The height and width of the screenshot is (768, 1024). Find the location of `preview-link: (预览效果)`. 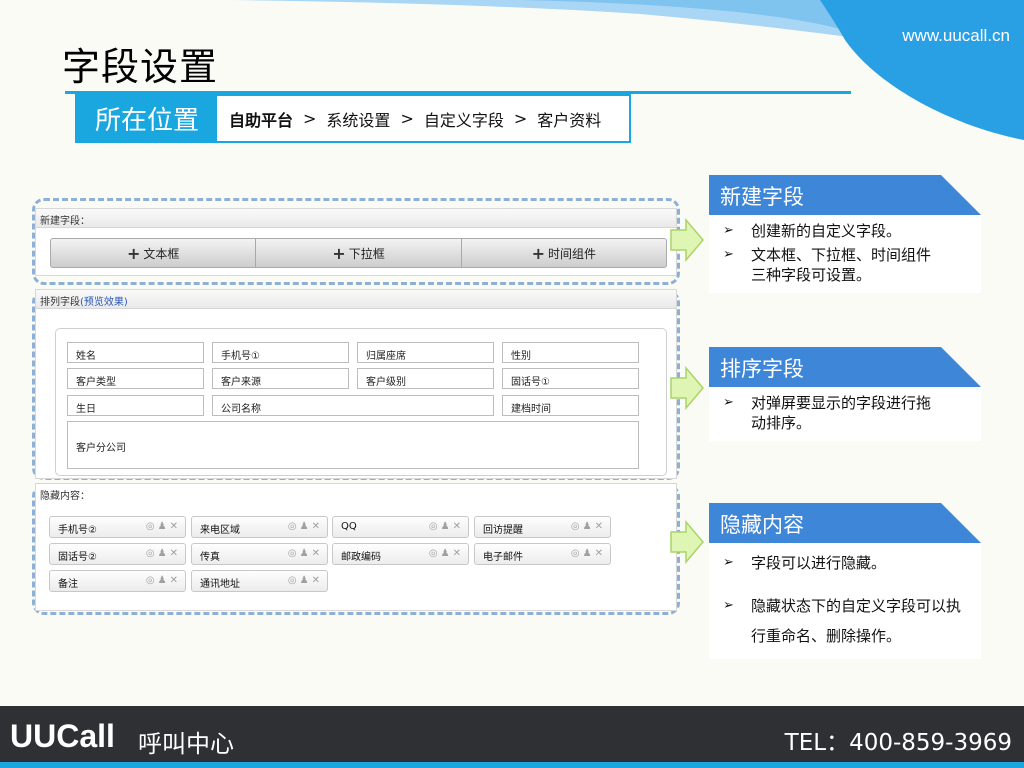

preview-link: (预览效果) is located at coordinates (104, 302).